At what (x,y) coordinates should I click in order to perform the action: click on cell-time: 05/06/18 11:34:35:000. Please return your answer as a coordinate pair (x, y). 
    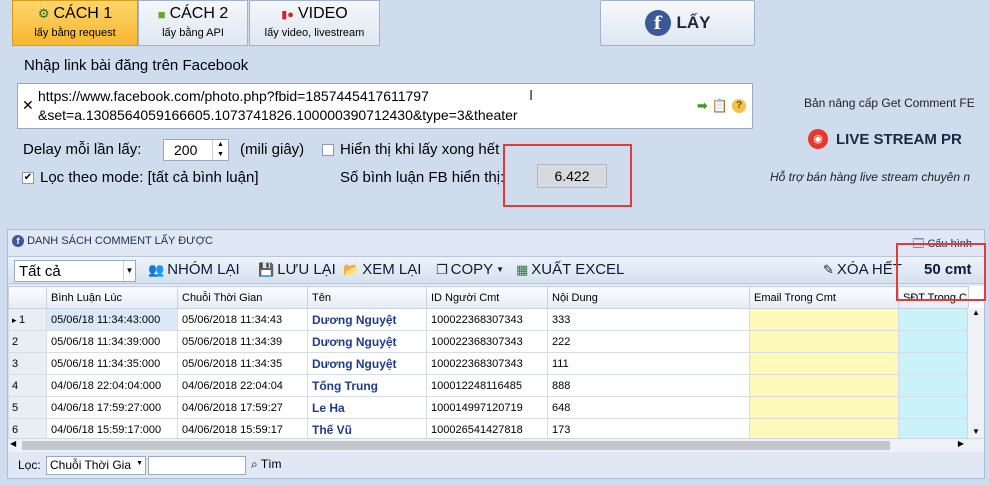
    Looking at the image, I should click on (112, 363).